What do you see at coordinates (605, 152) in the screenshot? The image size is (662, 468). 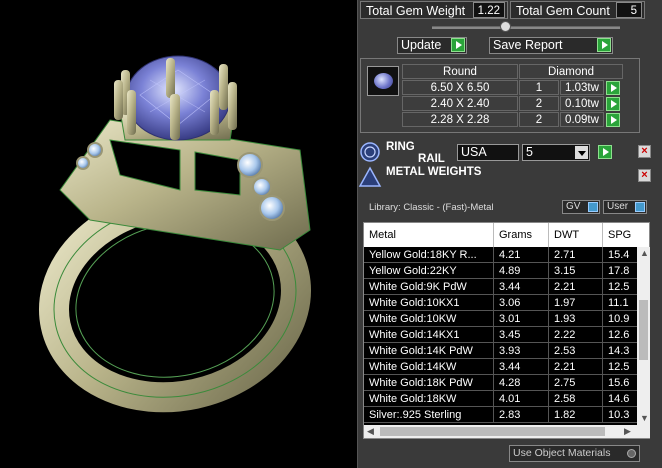 I see `ring-size-go-icon` at bounding box center [605, 152].